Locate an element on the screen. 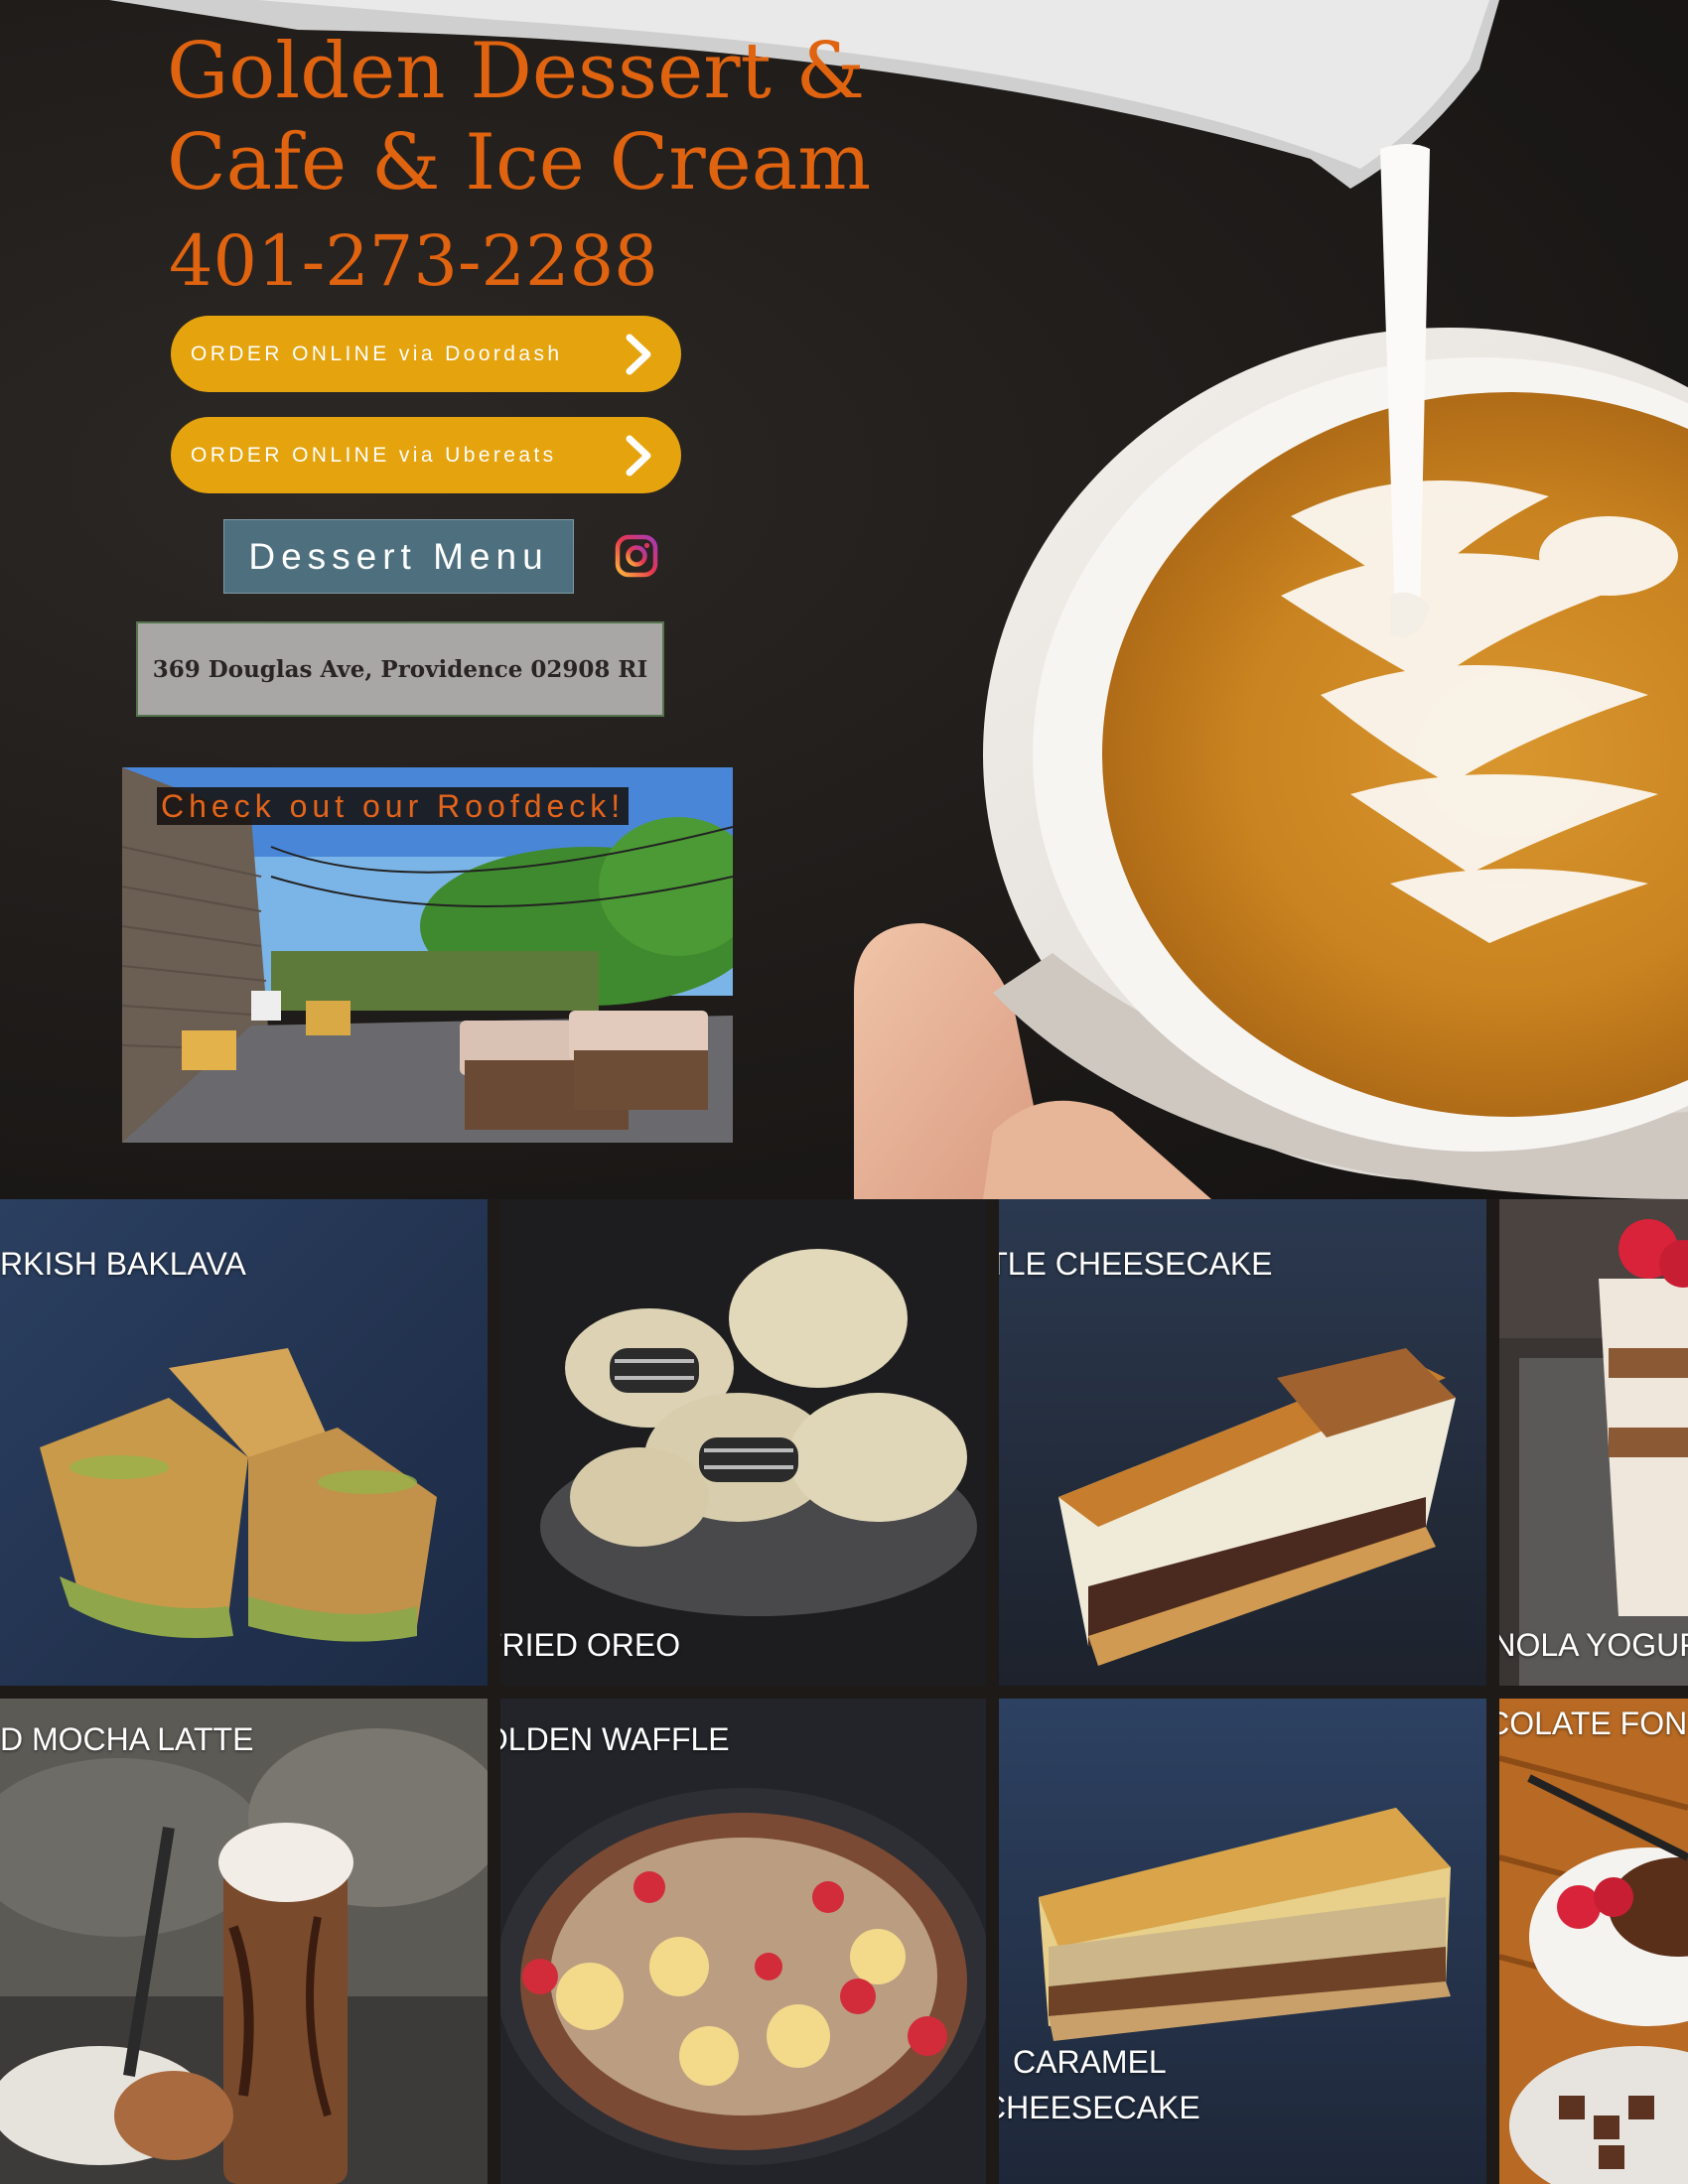 This screenshot has height=2184, width=1688. tile-chocolate-fondue: CHOCOLATE FON is located at coordinates (1593, 1941).